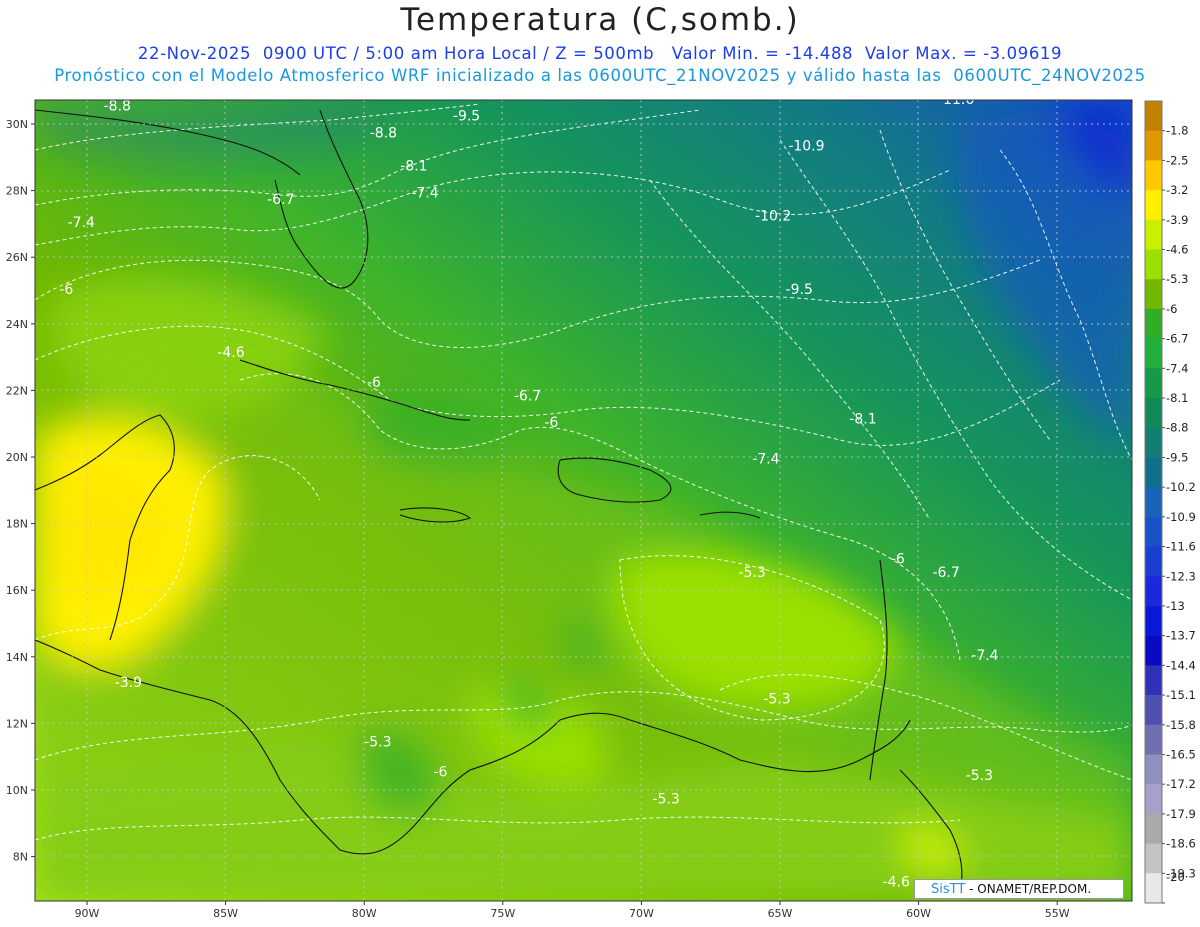 Image resolution: width=1200 pixels, height=927 pixels. I want to click on legend-label: -8.1, so click(1177, 398).